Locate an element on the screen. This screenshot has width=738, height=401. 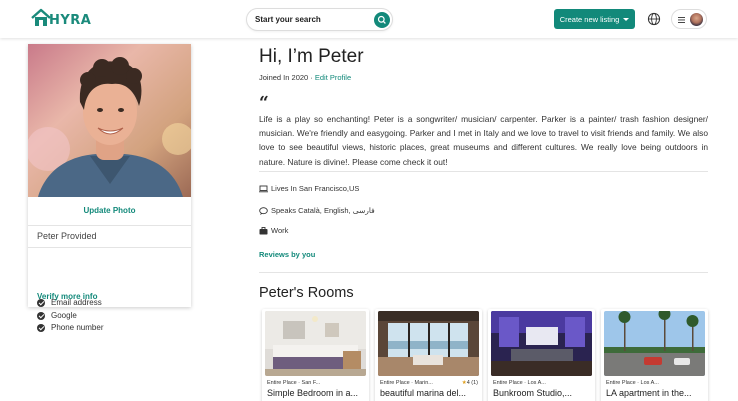
verified-label: Google is located at coordinates (64, 315).